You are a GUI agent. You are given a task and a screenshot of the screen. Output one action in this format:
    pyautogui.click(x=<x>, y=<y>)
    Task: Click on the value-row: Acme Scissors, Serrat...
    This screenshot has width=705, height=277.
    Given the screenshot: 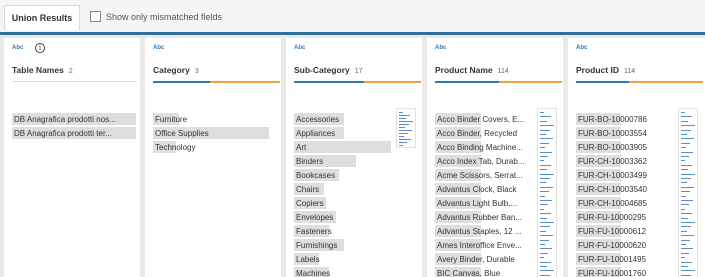 What is the action you would take?
    pyautogui.click(x=479, y=176)
    